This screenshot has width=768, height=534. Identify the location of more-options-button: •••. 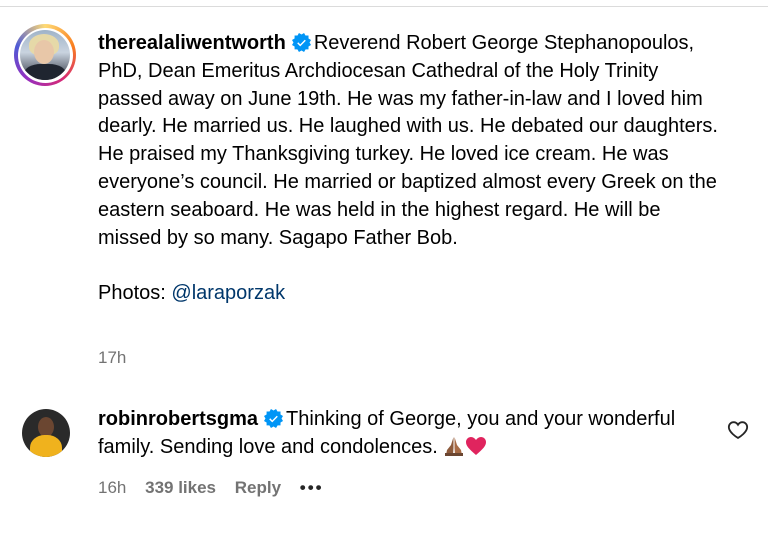
(312, 488).